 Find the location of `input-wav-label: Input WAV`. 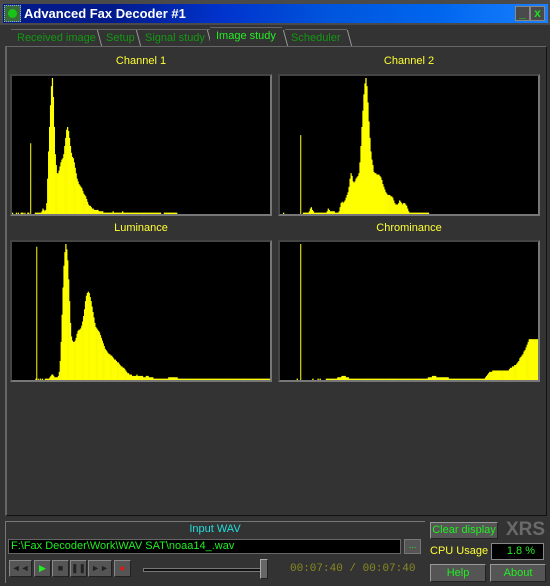

input-wav-label: Input WAV is located at coordinates (215, 529).